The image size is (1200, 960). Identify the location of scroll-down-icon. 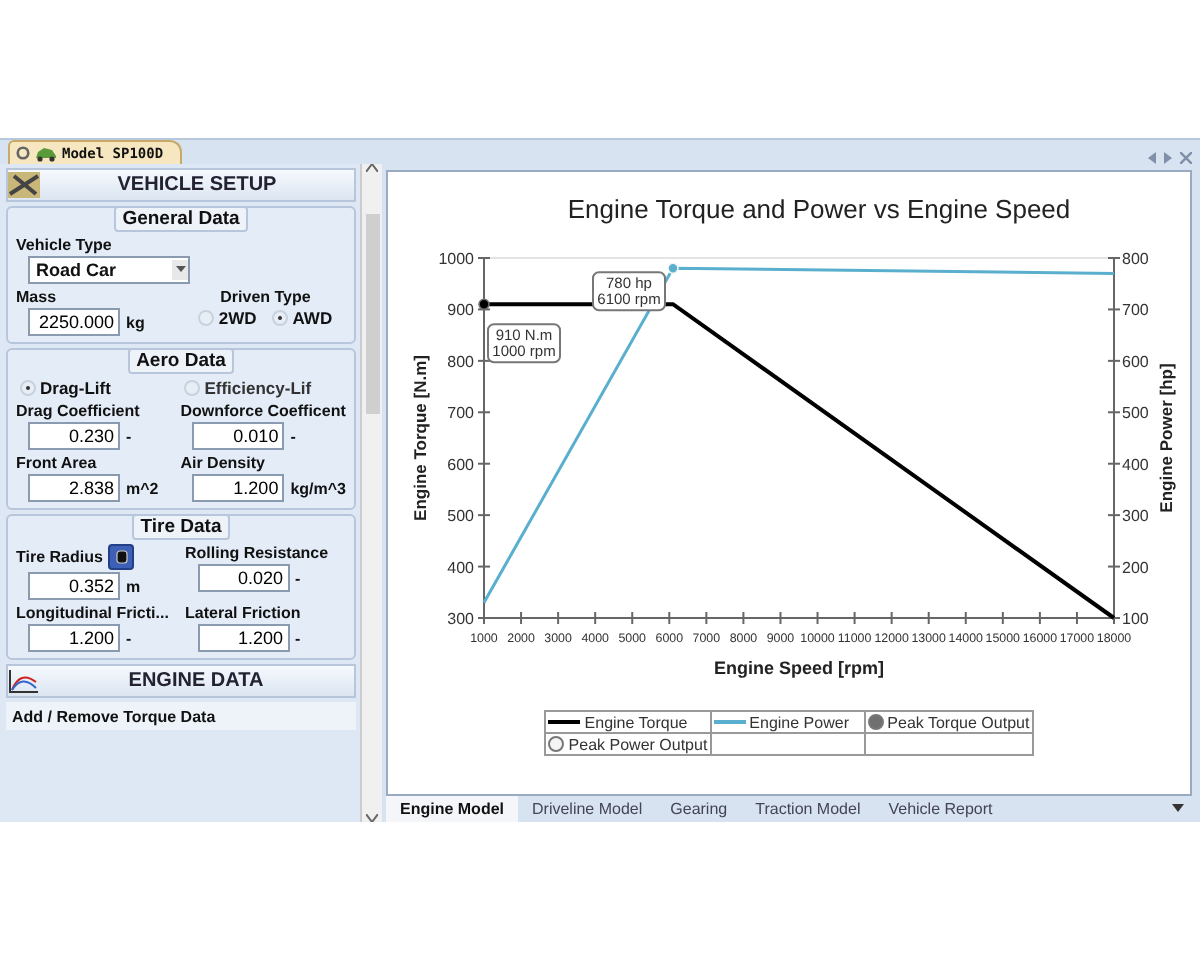
(372, 818).